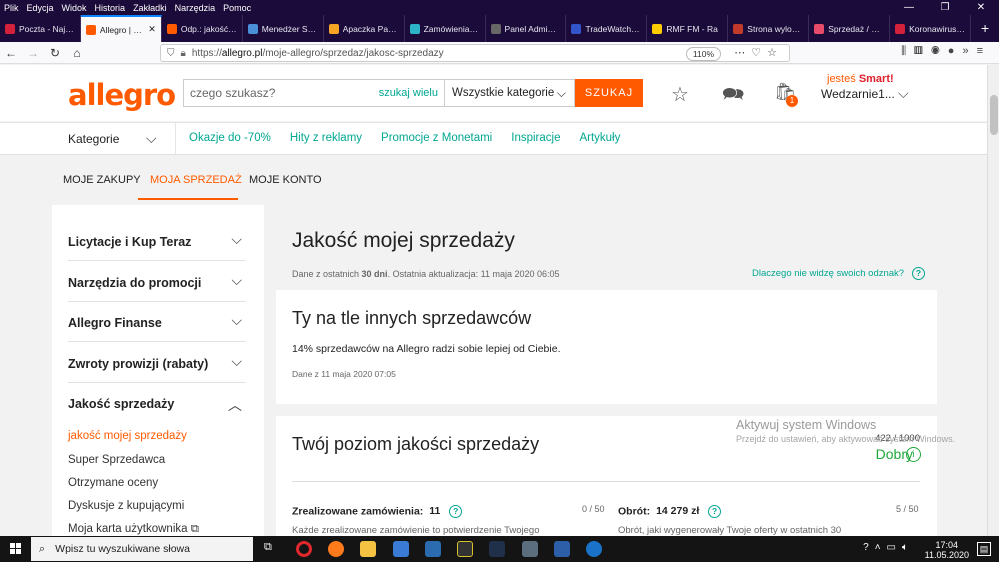 The height and width of the screenshot is (562, 999). I want to click on task-view-icon: ⧉, so click(272, 549).